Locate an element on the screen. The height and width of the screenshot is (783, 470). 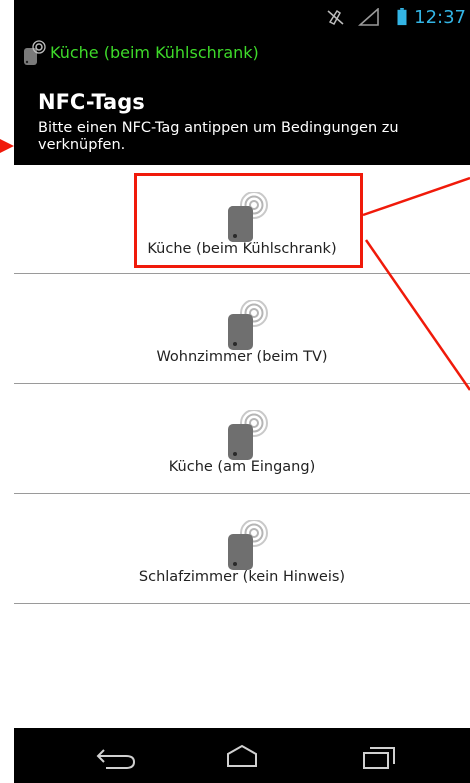
back-icon is located at coordinates (116, 756).